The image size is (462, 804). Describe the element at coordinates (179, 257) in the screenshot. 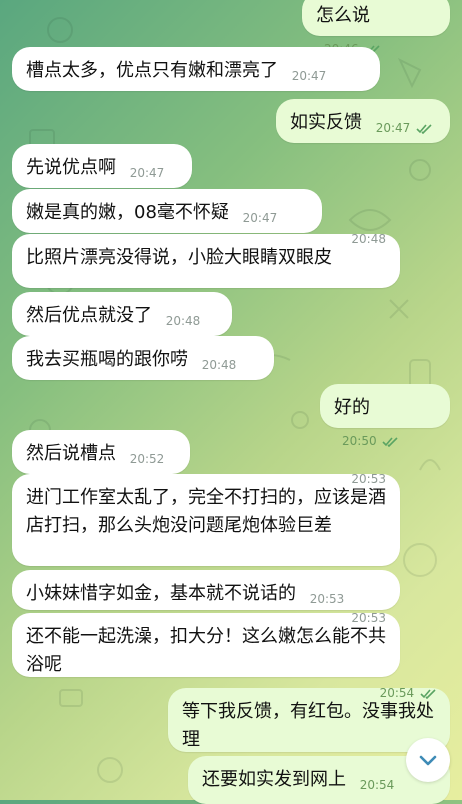

I see `message-text: 比照片漂亮没得说，小脸大眼睛双眼皮` at that location.